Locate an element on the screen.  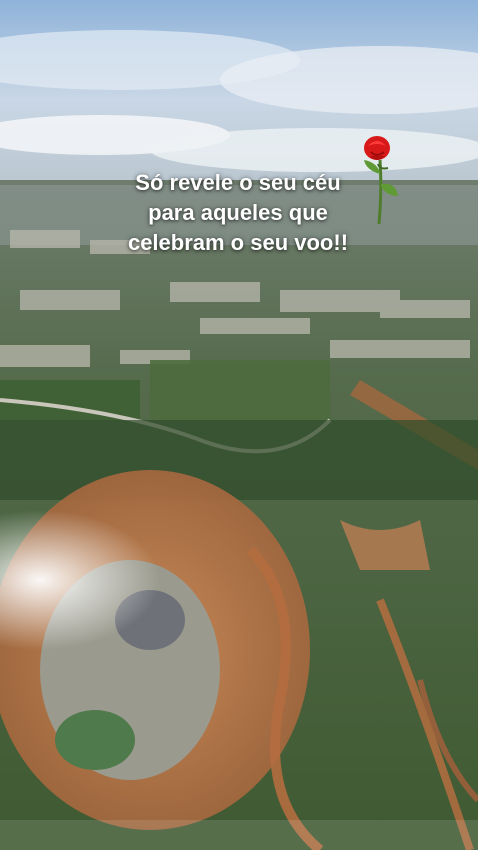
rose-sticker-icon is located at coordinates (381, 180).